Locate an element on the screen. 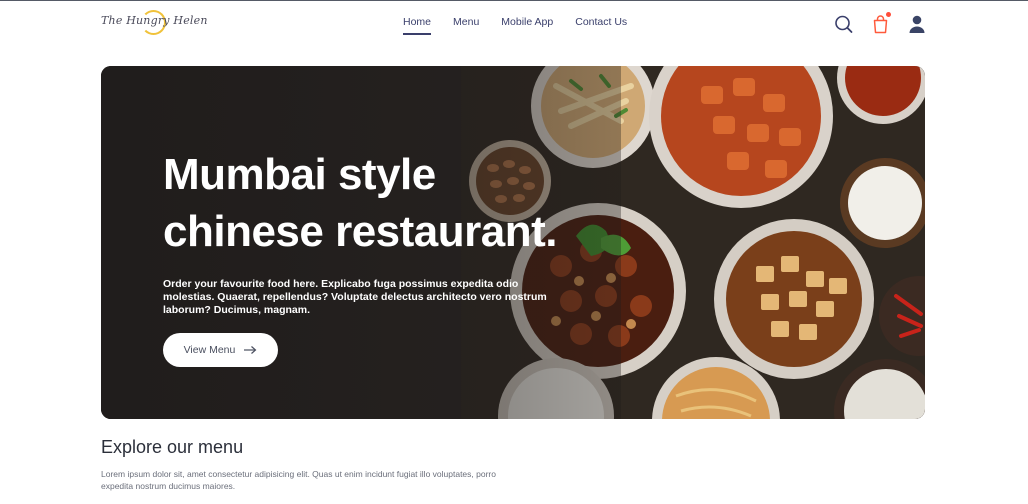 This screenshot has height=504, width=1028. main-nav: Home Menu Mobile App Contact Us is located at coordinates (515, 25).